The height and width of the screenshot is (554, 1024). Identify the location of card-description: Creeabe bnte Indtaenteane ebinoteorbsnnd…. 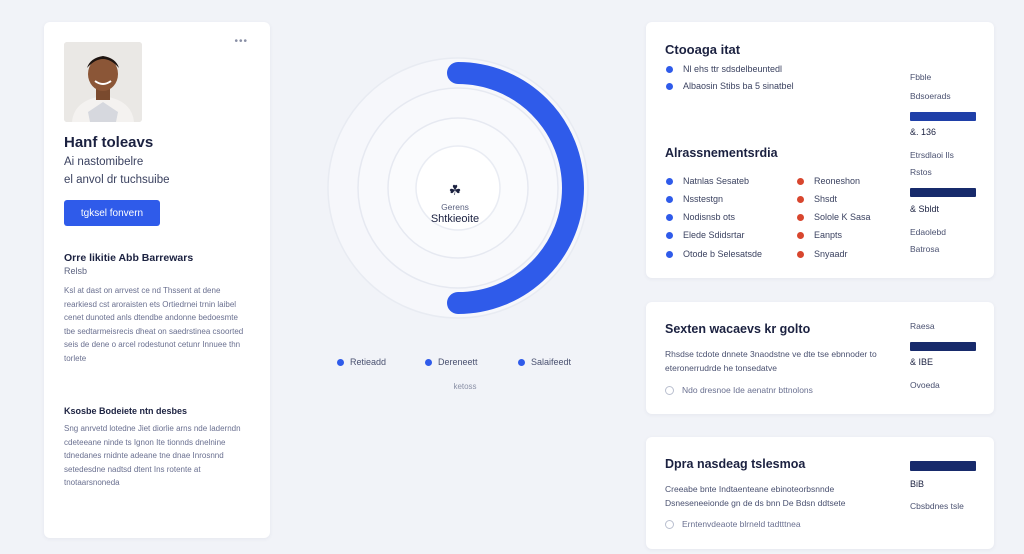
(755, 496).